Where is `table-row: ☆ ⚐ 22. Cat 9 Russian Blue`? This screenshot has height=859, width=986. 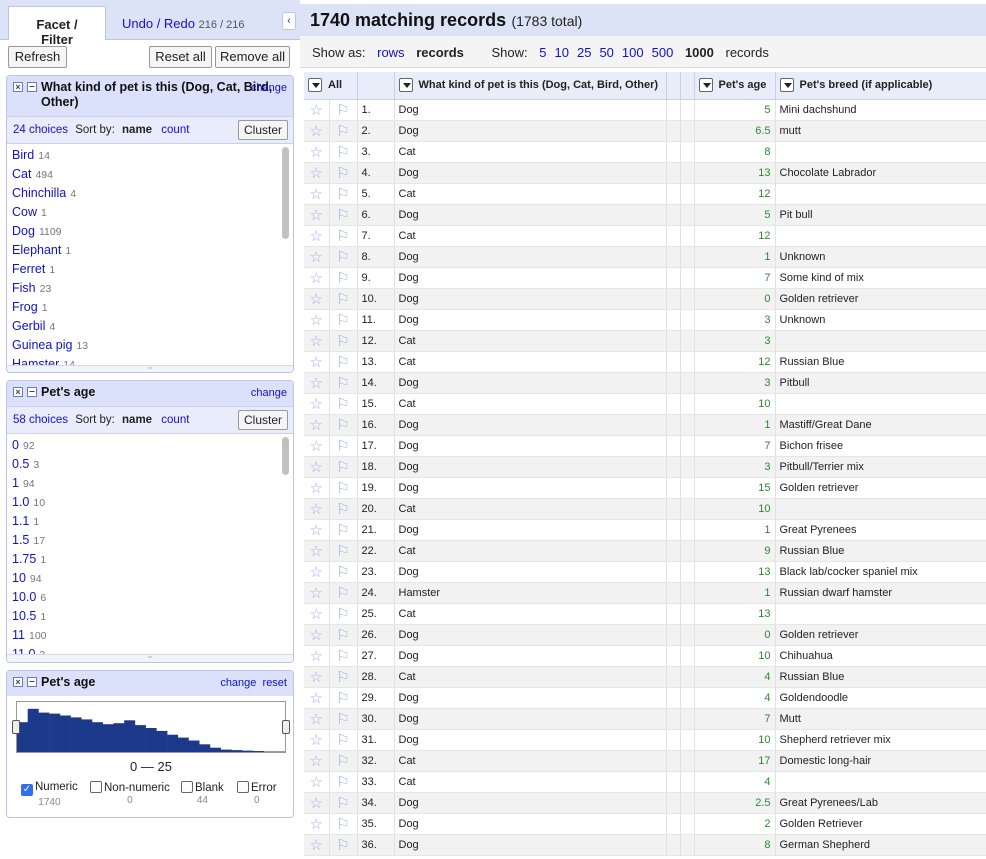 table-row: ☆ ⚐ 22. Cat 9 Russian Blue is located at coordinates (645, 551).